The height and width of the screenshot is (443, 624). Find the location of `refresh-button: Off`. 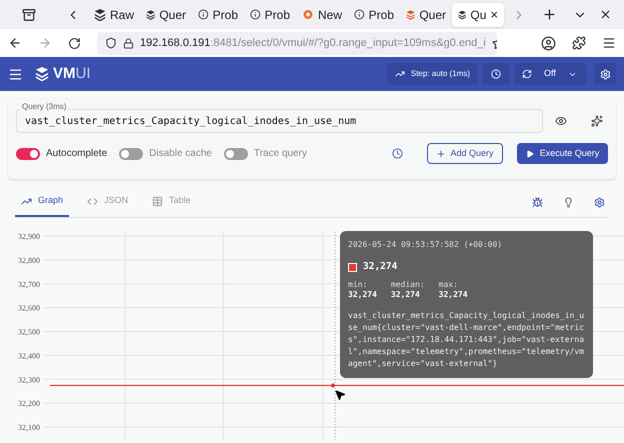

refresh-button: Off is located at coordinates (550, 74).